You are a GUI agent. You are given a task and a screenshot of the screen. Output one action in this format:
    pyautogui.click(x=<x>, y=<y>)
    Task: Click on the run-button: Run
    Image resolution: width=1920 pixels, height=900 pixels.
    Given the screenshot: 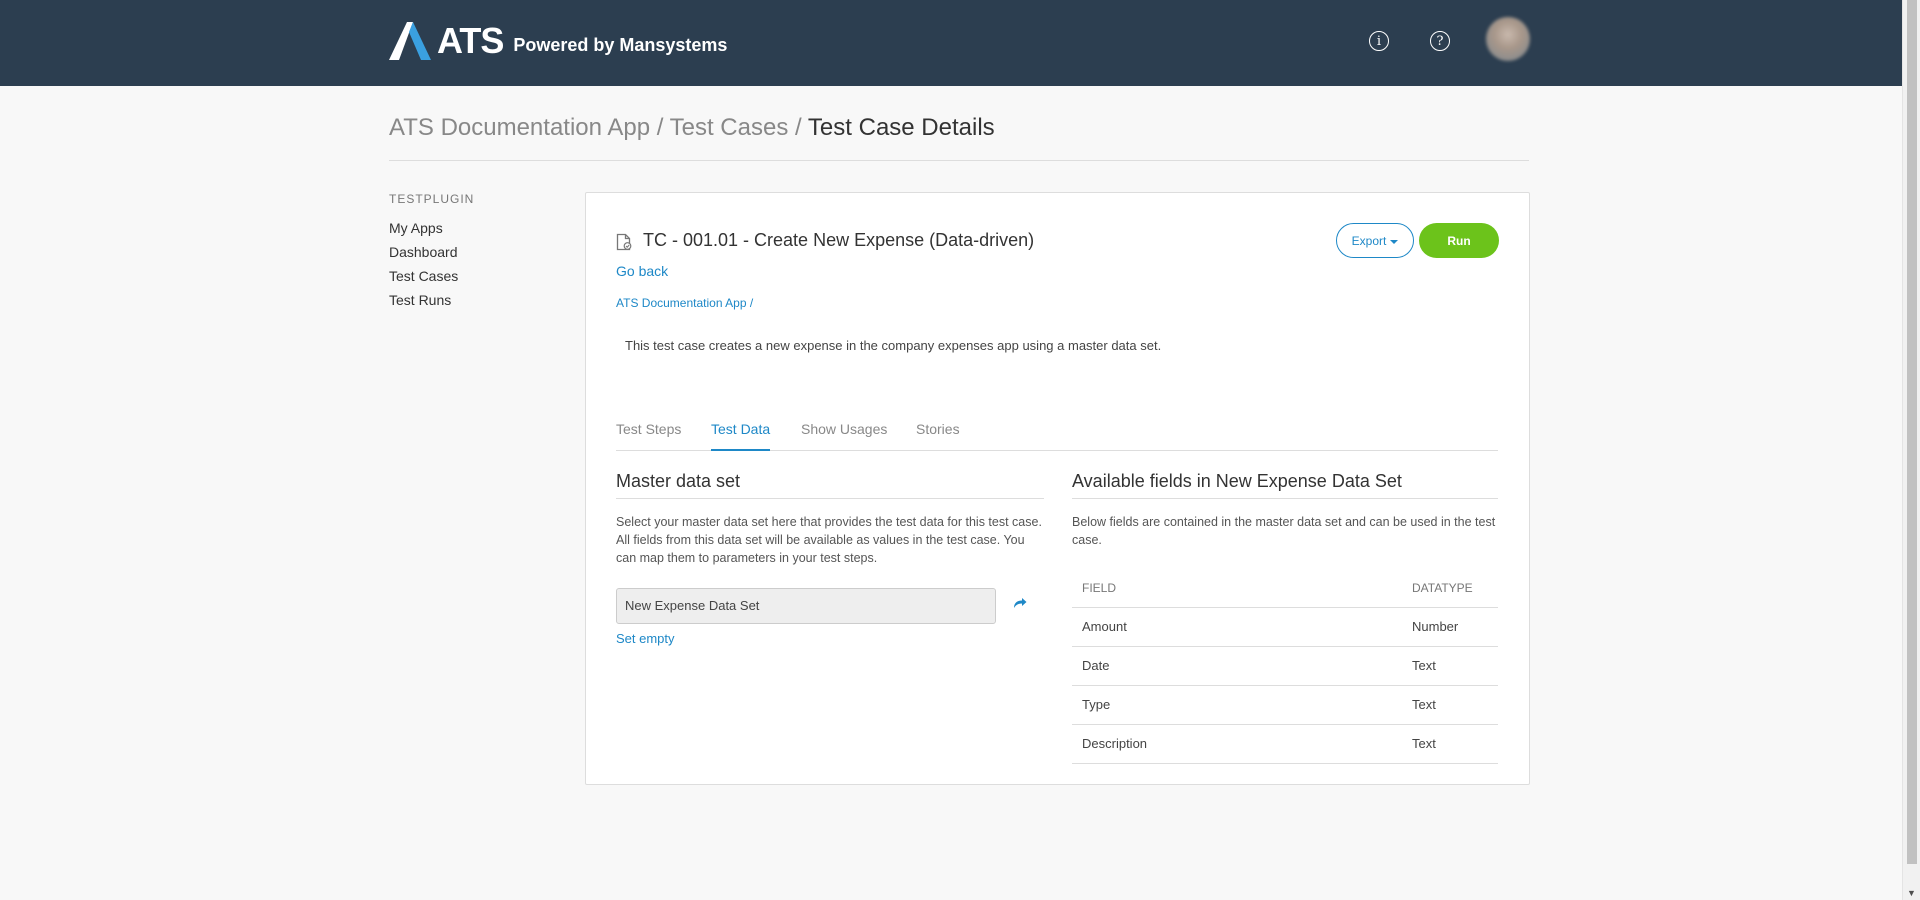 What is the action you would take?
    pyautogui.click(x=1459, y=240)
    